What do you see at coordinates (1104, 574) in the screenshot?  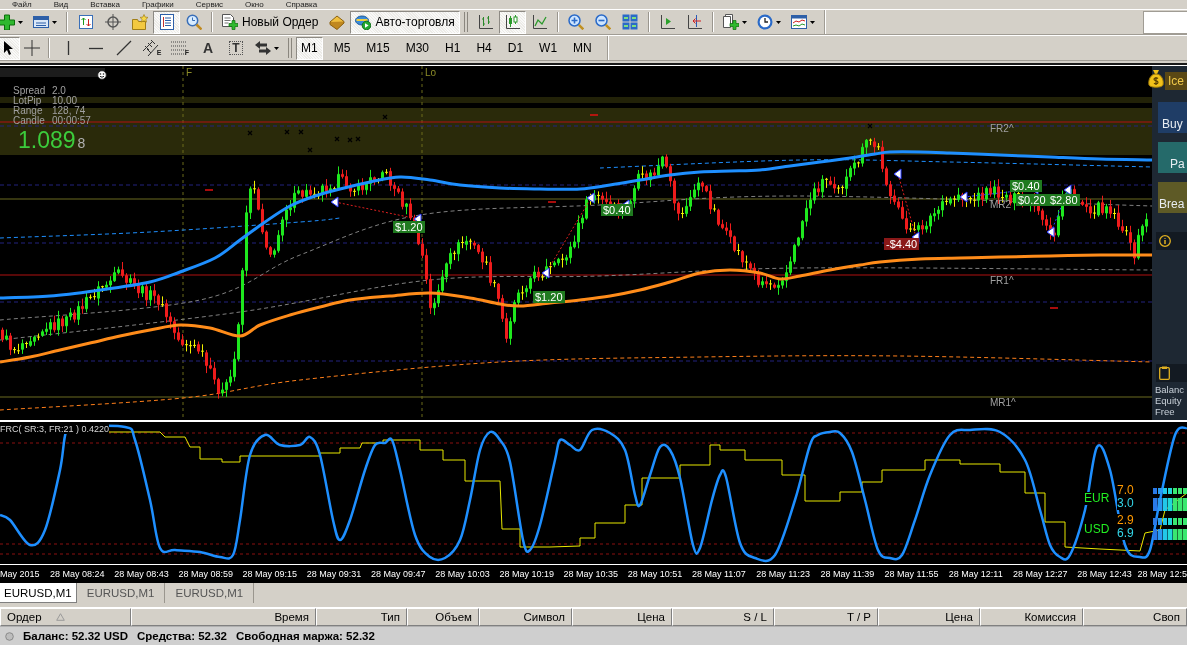 I see `time-axis-label: 28 May 12:43` at bounding box center [1104, 574].